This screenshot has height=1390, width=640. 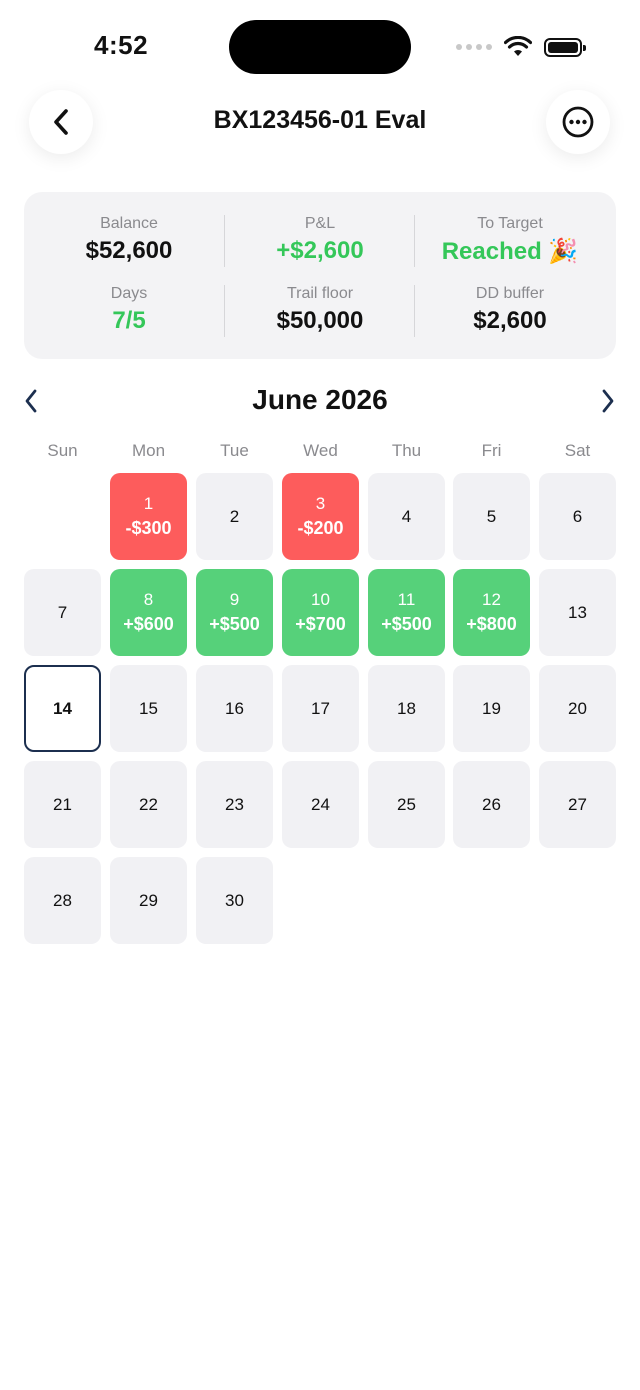 What do you see at coordinates (234, 599) in the screenshot?
I see `day-number: 9` at bounding box center [234, 599].